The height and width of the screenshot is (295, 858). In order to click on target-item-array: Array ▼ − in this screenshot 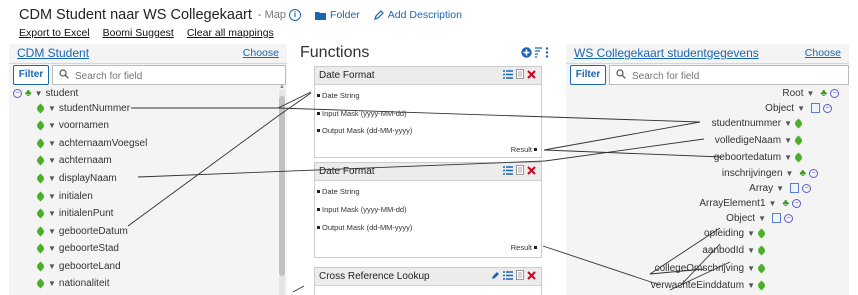, I will do `click(780, 188)`.